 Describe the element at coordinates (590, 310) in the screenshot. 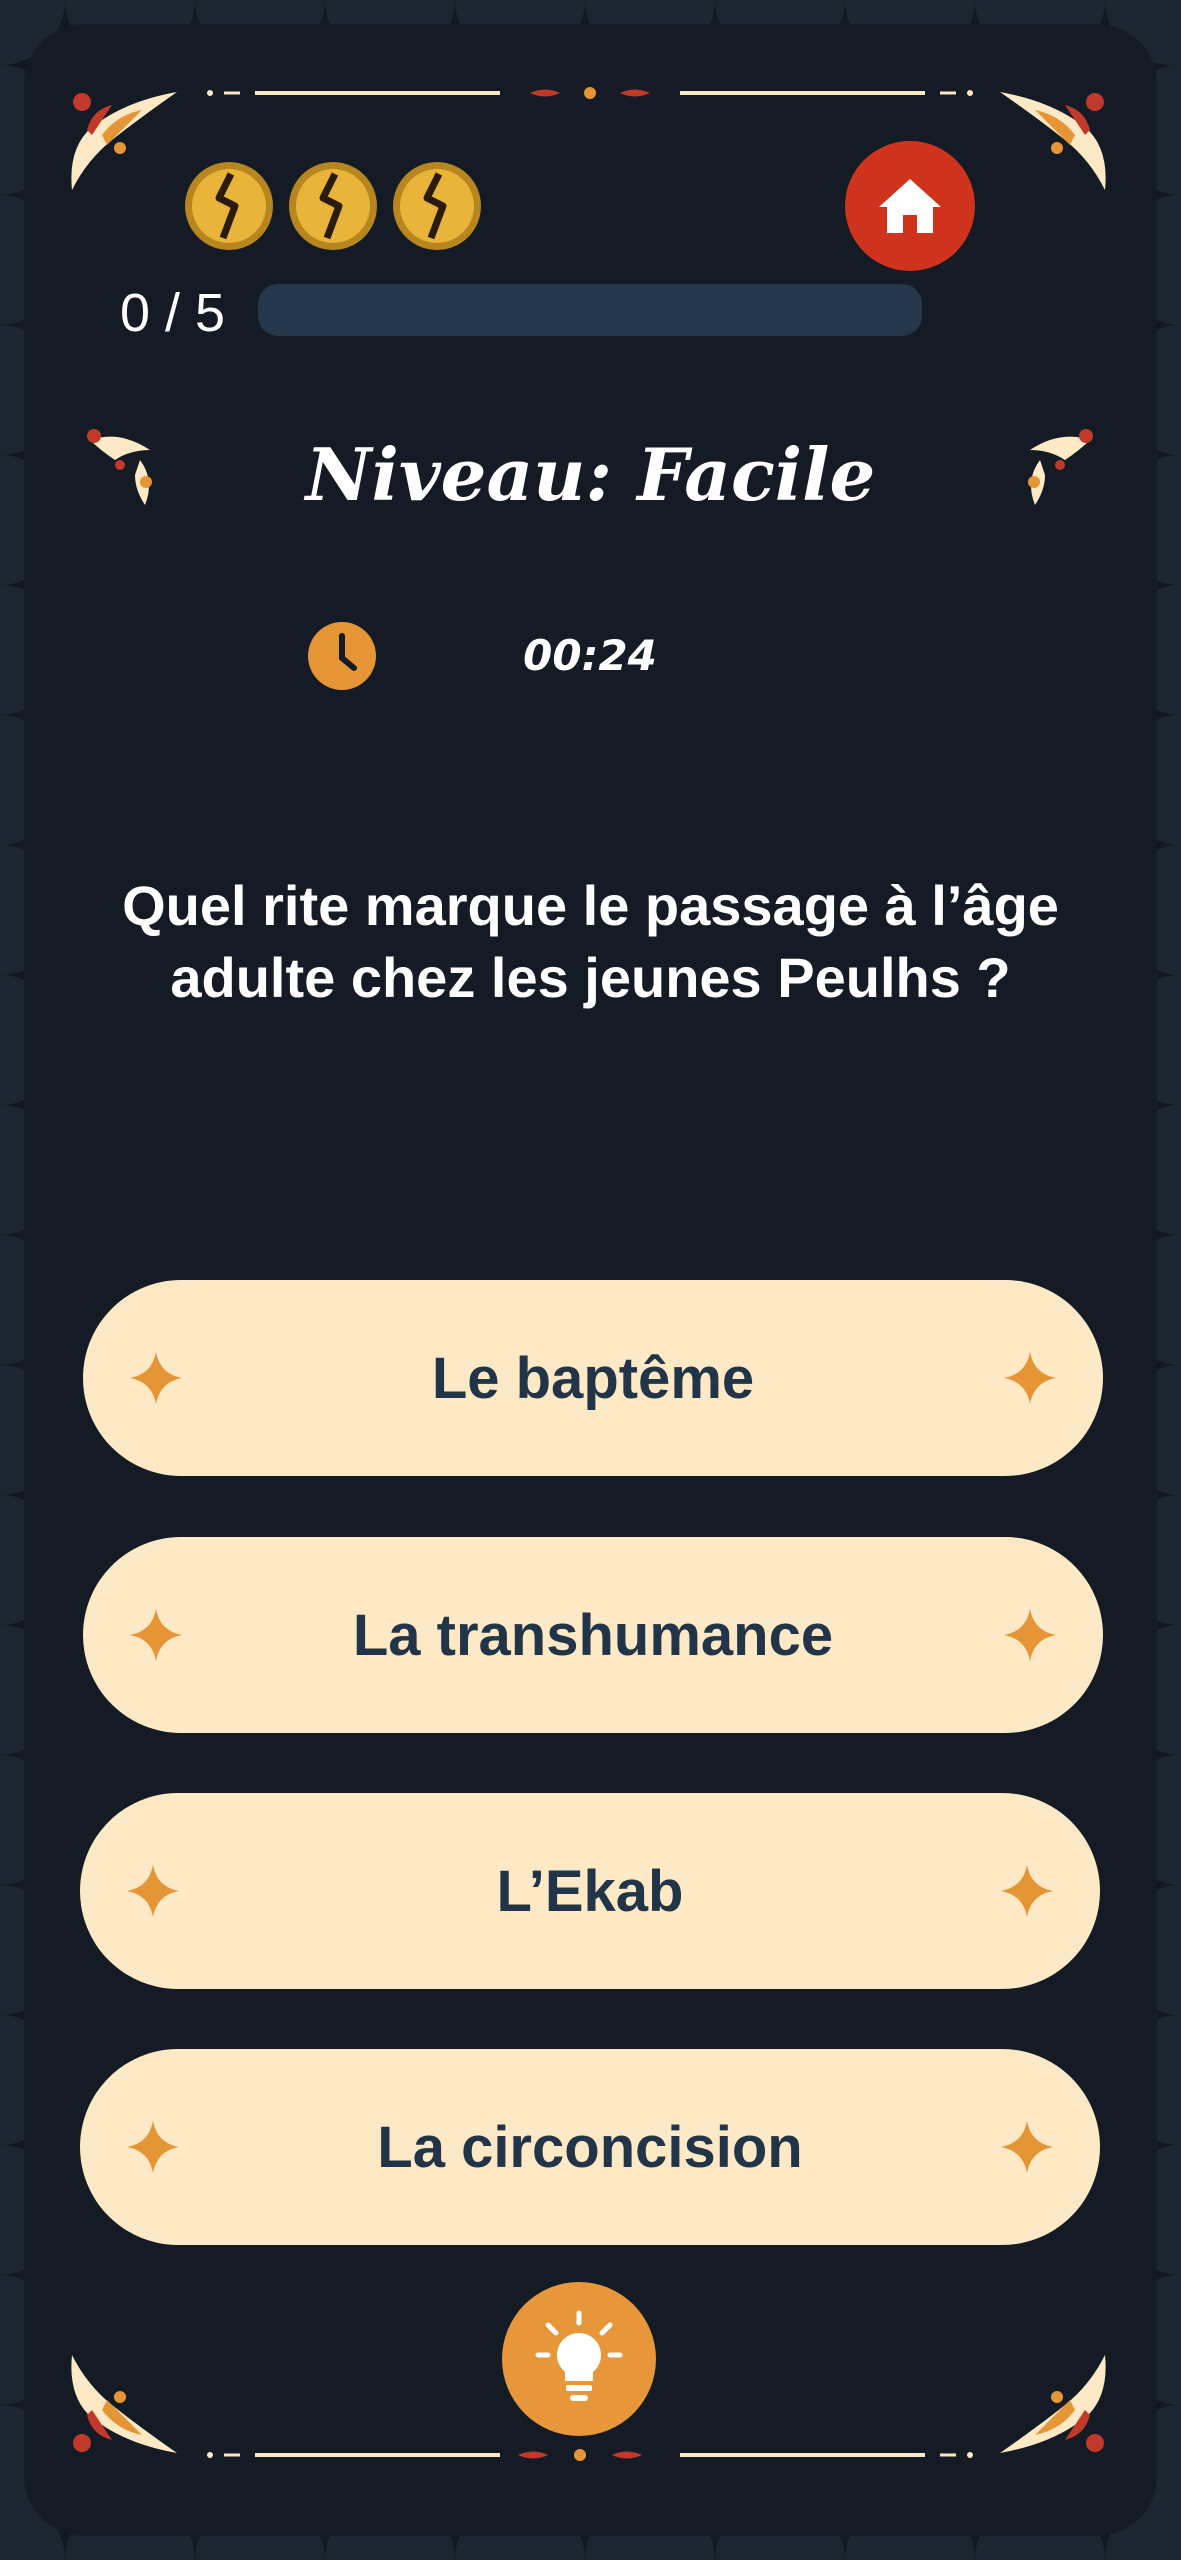

I see `progress-bar` at that location.